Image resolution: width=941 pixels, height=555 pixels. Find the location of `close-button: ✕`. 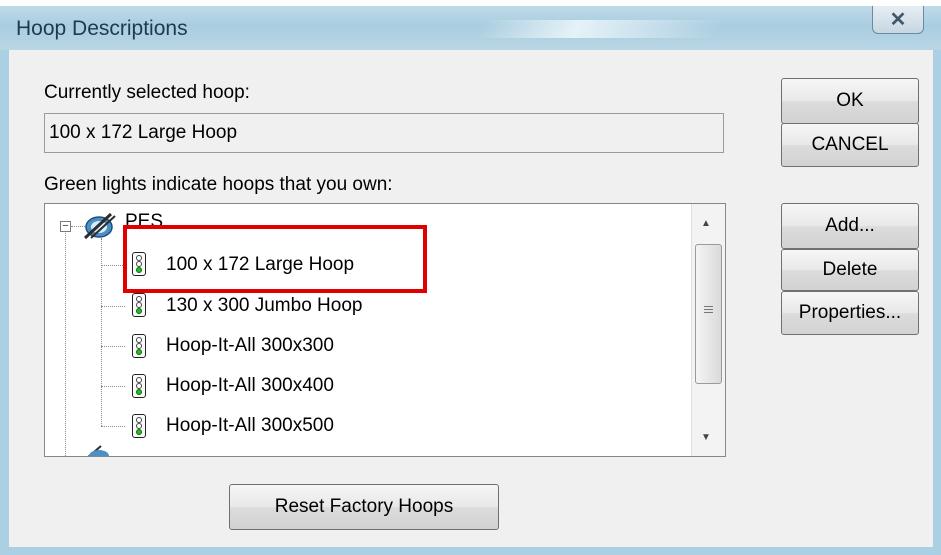

close-button: ✕ is located at coordinates (898, 20).